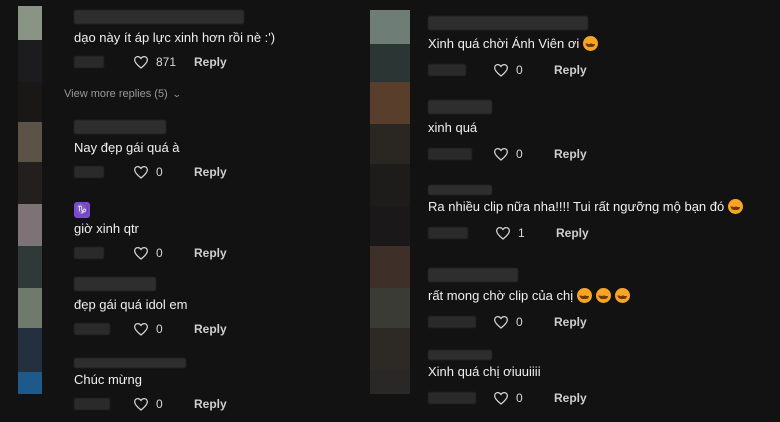  I want to click on comment-text: đẹp gái quá idol em, so click(131, 304).